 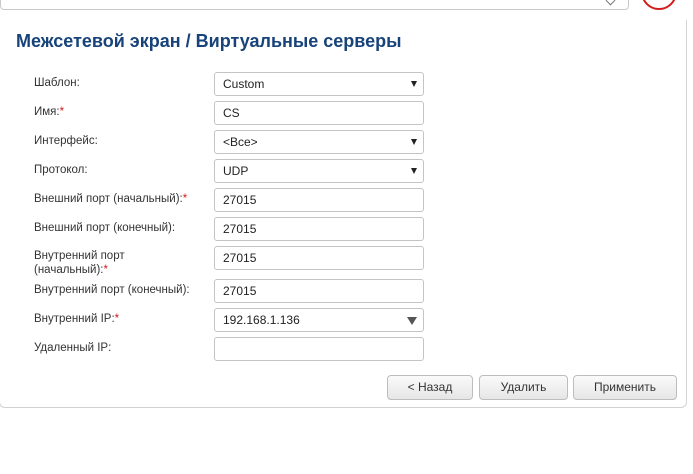 I want to click on int-port-end-label: Внутренний порт (конечный):, so click(x=112, y=290).